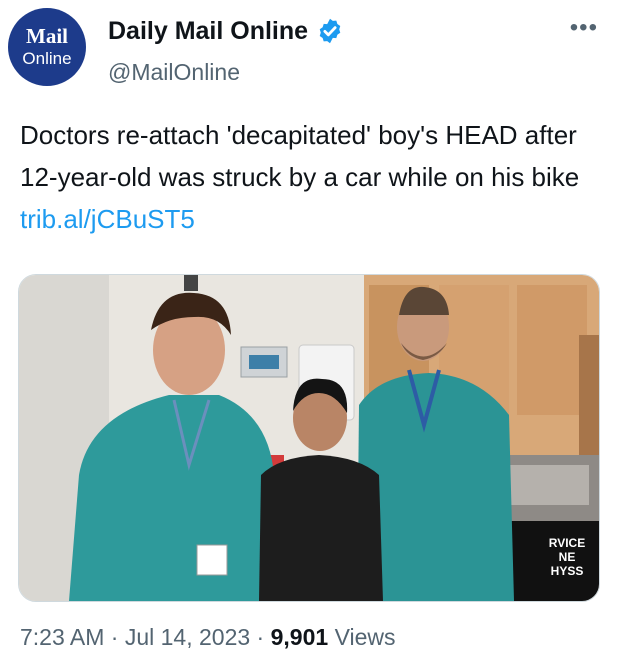 The height and width of the screenshot is (668, 620). Describe the element at coordinates (47, 58) in the screenshot. I see `avatar-logo-line2: Online` at that location.